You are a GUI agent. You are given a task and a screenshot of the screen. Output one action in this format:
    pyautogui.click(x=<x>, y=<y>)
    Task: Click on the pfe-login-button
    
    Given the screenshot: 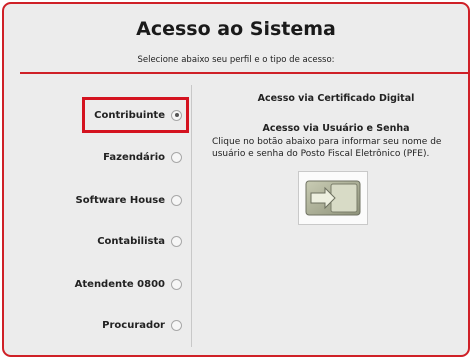 What is the action you would take?
    pyautogui.click(x=333, y=198)
    